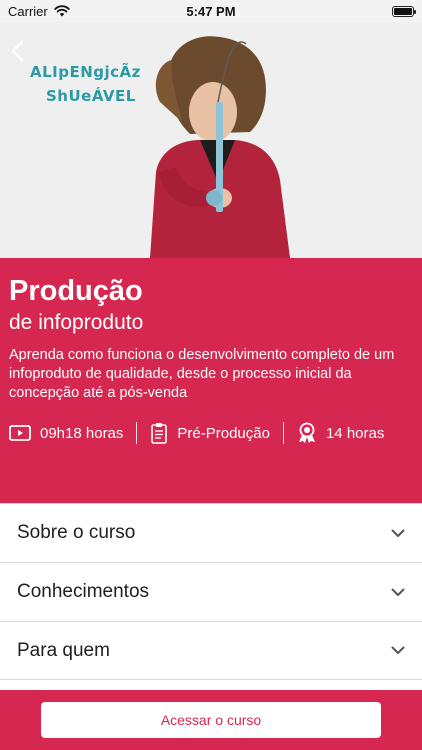  I want to click on stat-certificate: 14 horas, so click(340, 433).